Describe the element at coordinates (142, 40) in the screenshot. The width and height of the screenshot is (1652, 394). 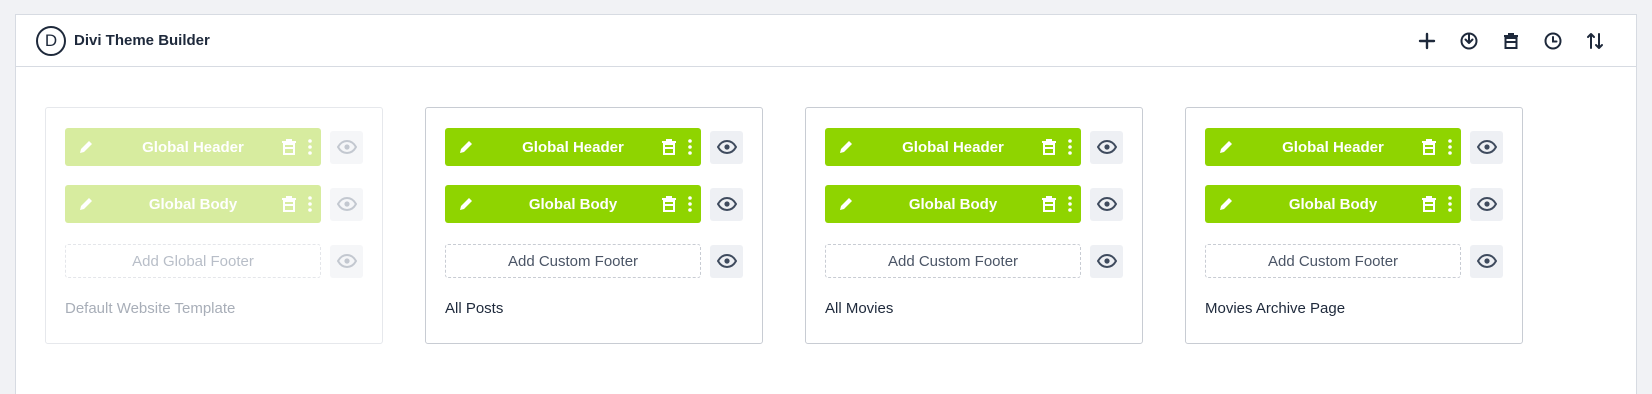
I see `app-title: Divi Theme Builder` at that location.